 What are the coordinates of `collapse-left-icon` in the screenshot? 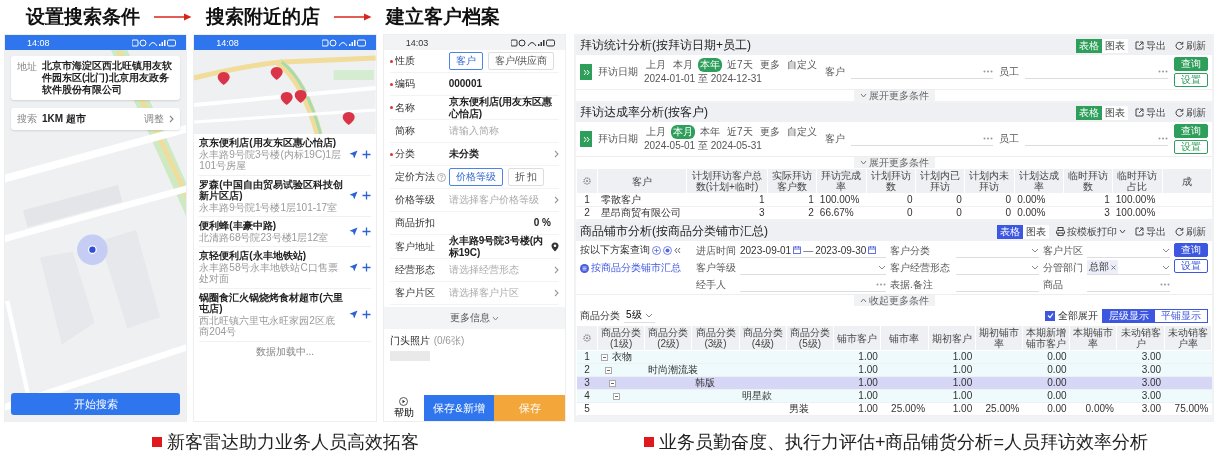 It's located at (677, 250).